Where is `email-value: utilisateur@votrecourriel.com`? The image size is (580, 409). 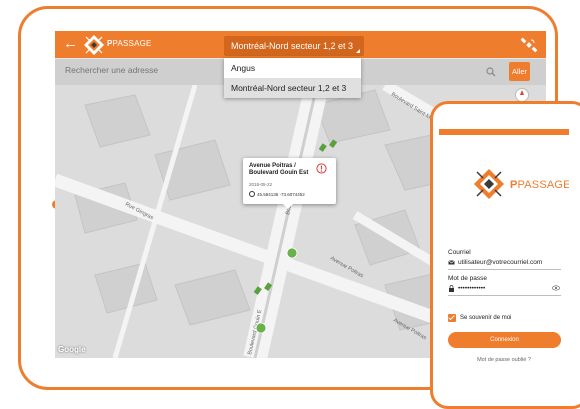 email-value: utilisateur@votrecourriel.com is located at coordinates (500, 262).